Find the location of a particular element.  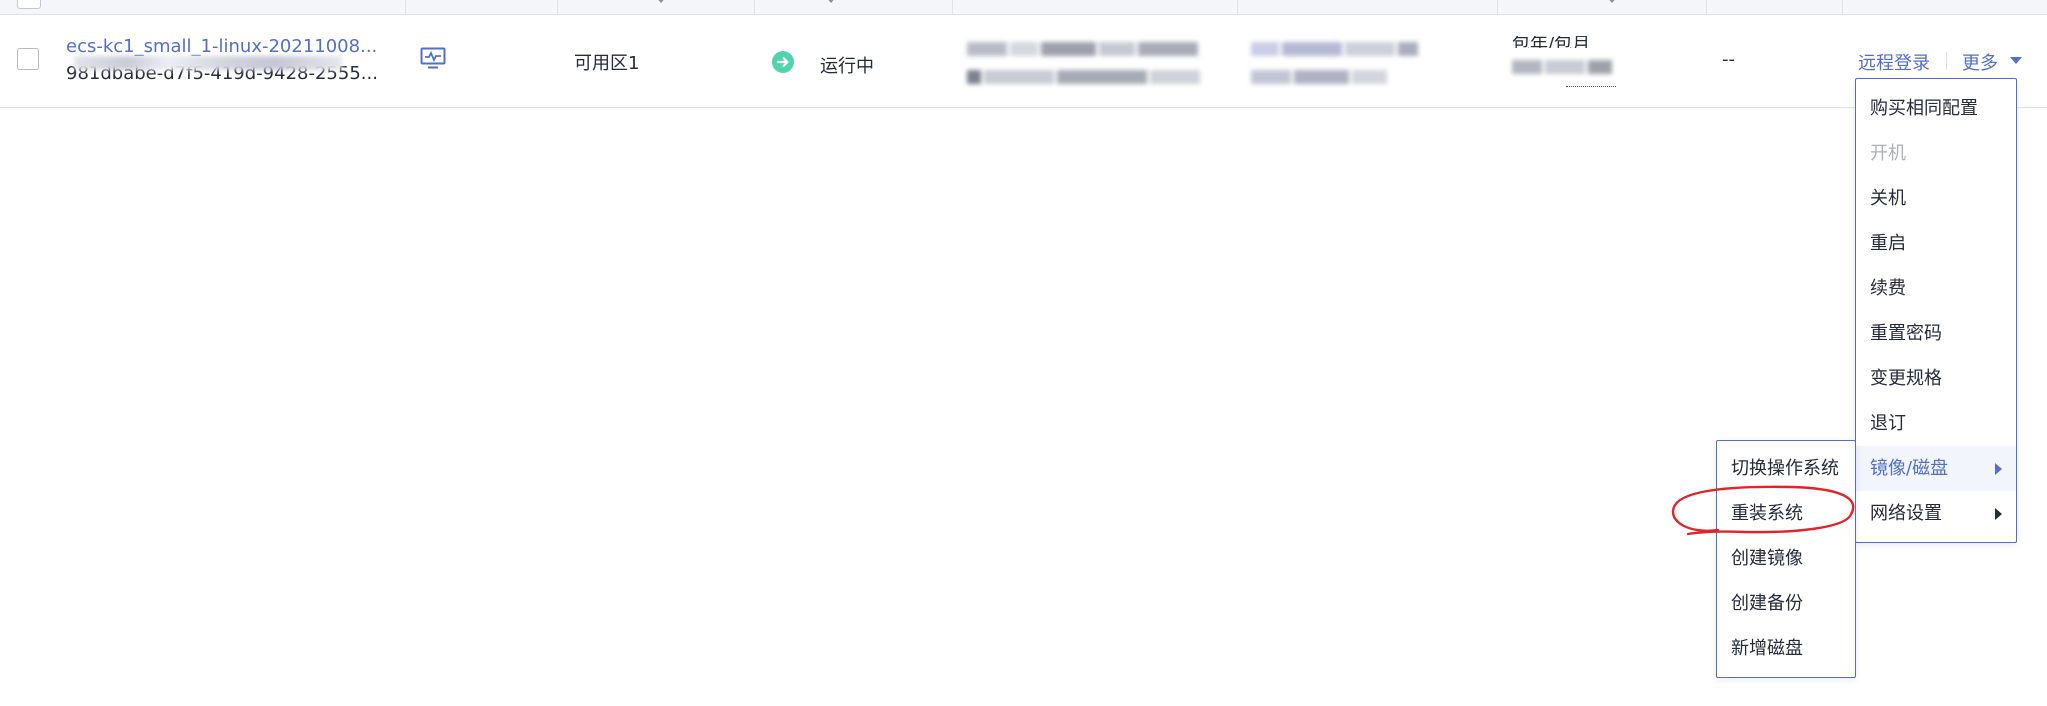

table-header is located at coordinates (1023, 7).